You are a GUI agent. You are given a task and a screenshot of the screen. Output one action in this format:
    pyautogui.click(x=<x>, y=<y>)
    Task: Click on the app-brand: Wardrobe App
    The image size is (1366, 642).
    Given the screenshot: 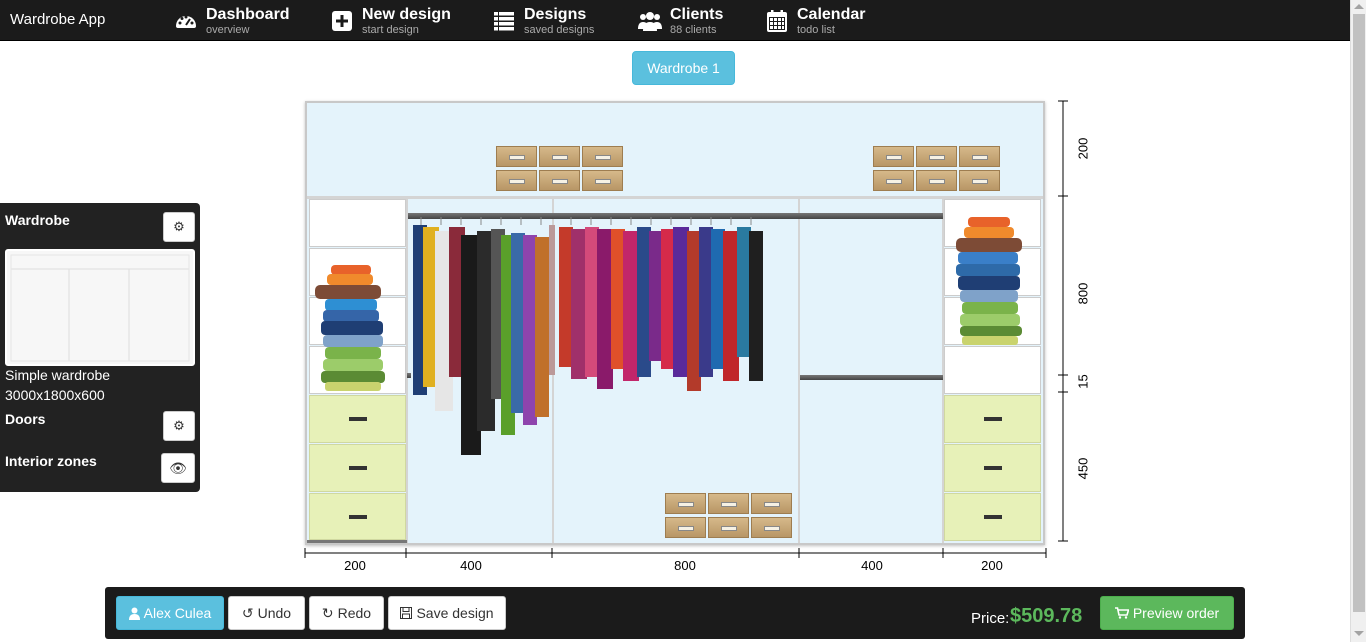 What is the action you would take?
    pyautogui.click(x=57, y=19)
    